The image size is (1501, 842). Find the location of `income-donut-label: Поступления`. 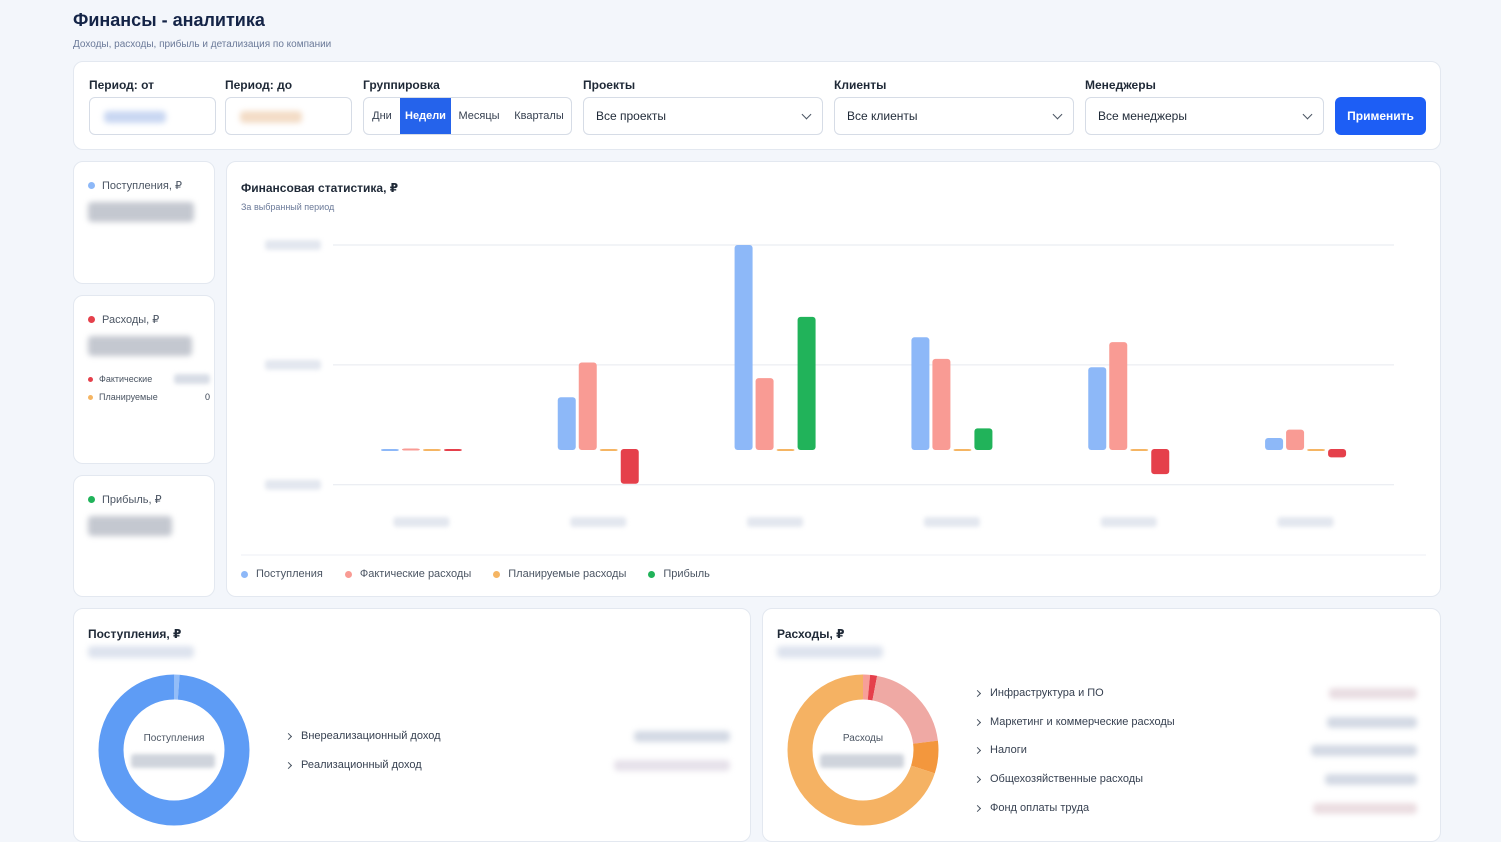

income-donut-label: Поступления is located at coordinates (174, 738).